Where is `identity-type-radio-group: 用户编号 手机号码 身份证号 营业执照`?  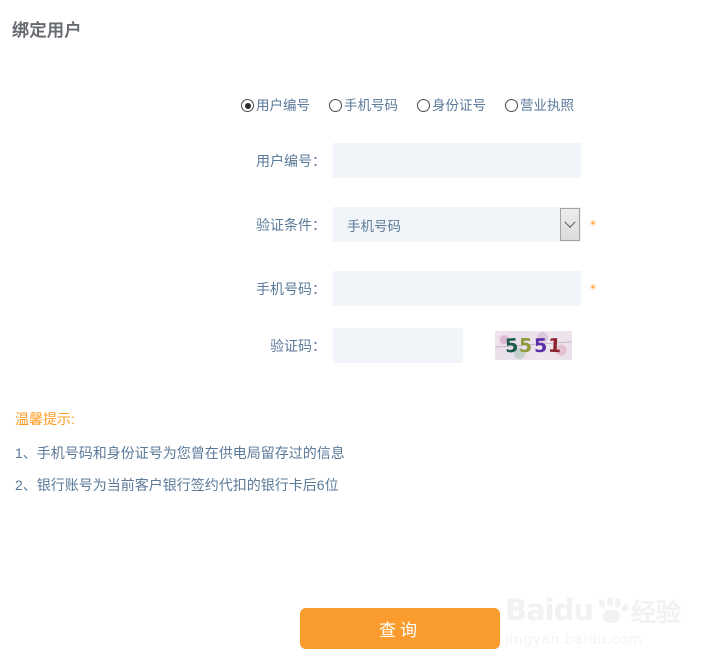
identity-type-radio-group: 用户编号 手机号码 身份证号 营业执照 is located at coordinates (407, 106).